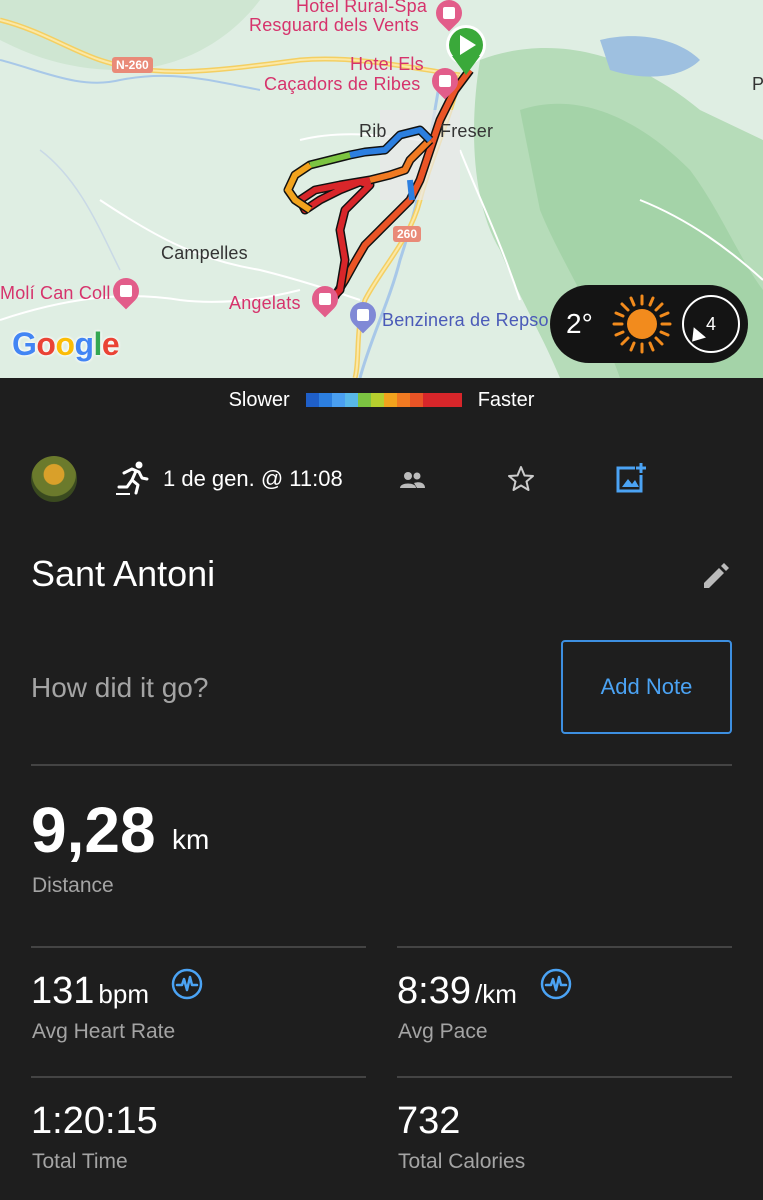  Describe the element at coordinates (630, 478) in the screenshot. I see `add-photo-icon` at that location.